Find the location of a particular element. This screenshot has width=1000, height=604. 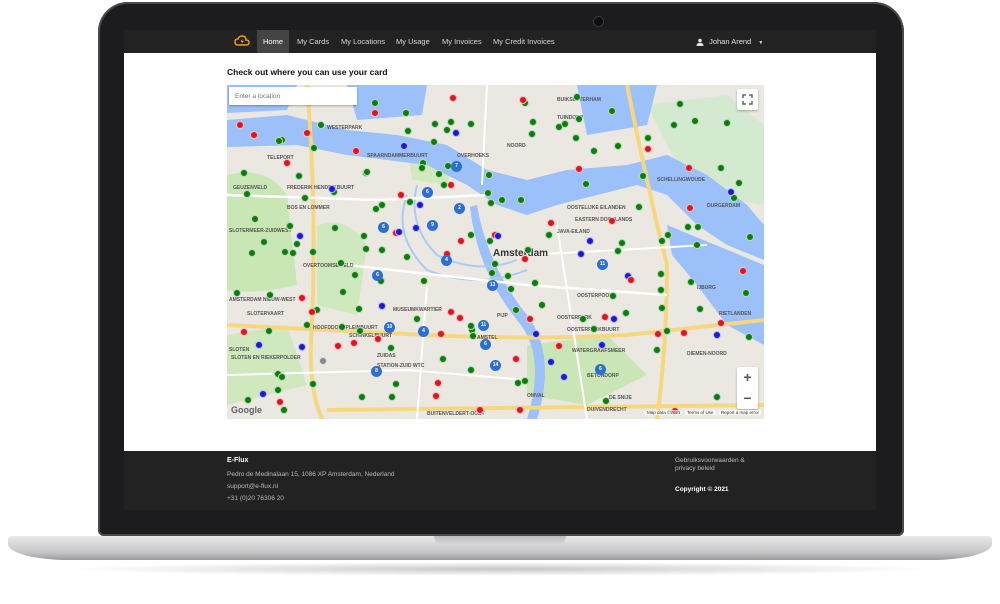

nav-home: Home is located at coordinates (273, 41).